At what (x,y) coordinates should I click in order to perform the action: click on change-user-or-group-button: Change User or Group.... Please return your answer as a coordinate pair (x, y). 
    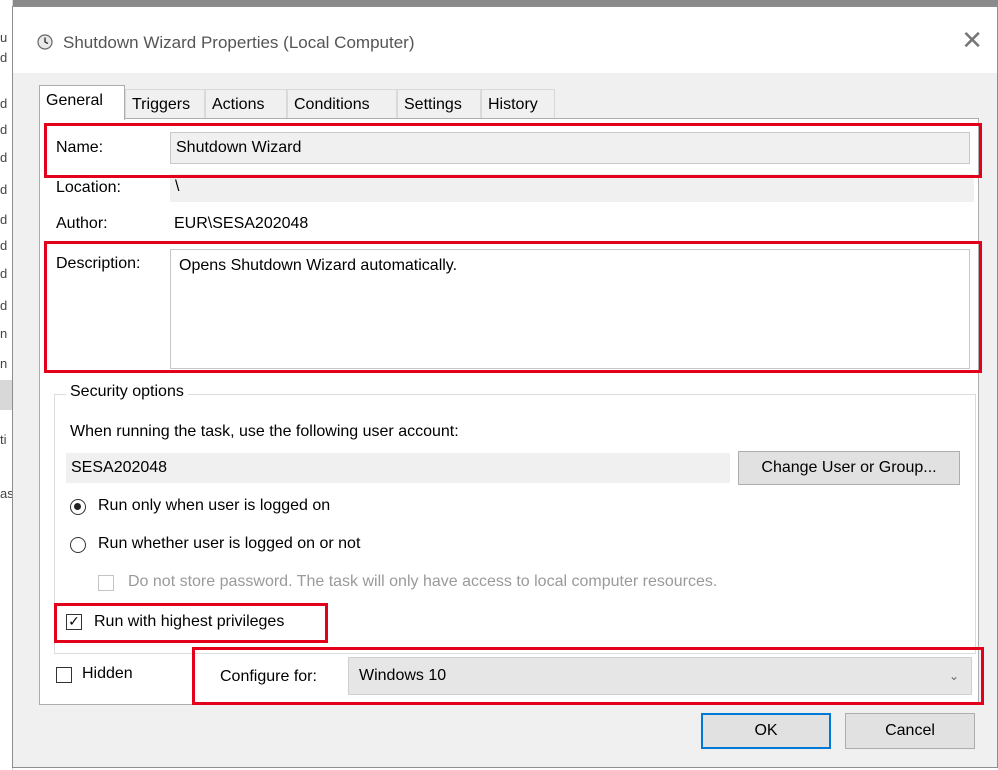
    Looking at the image, I should click on (849, 468).